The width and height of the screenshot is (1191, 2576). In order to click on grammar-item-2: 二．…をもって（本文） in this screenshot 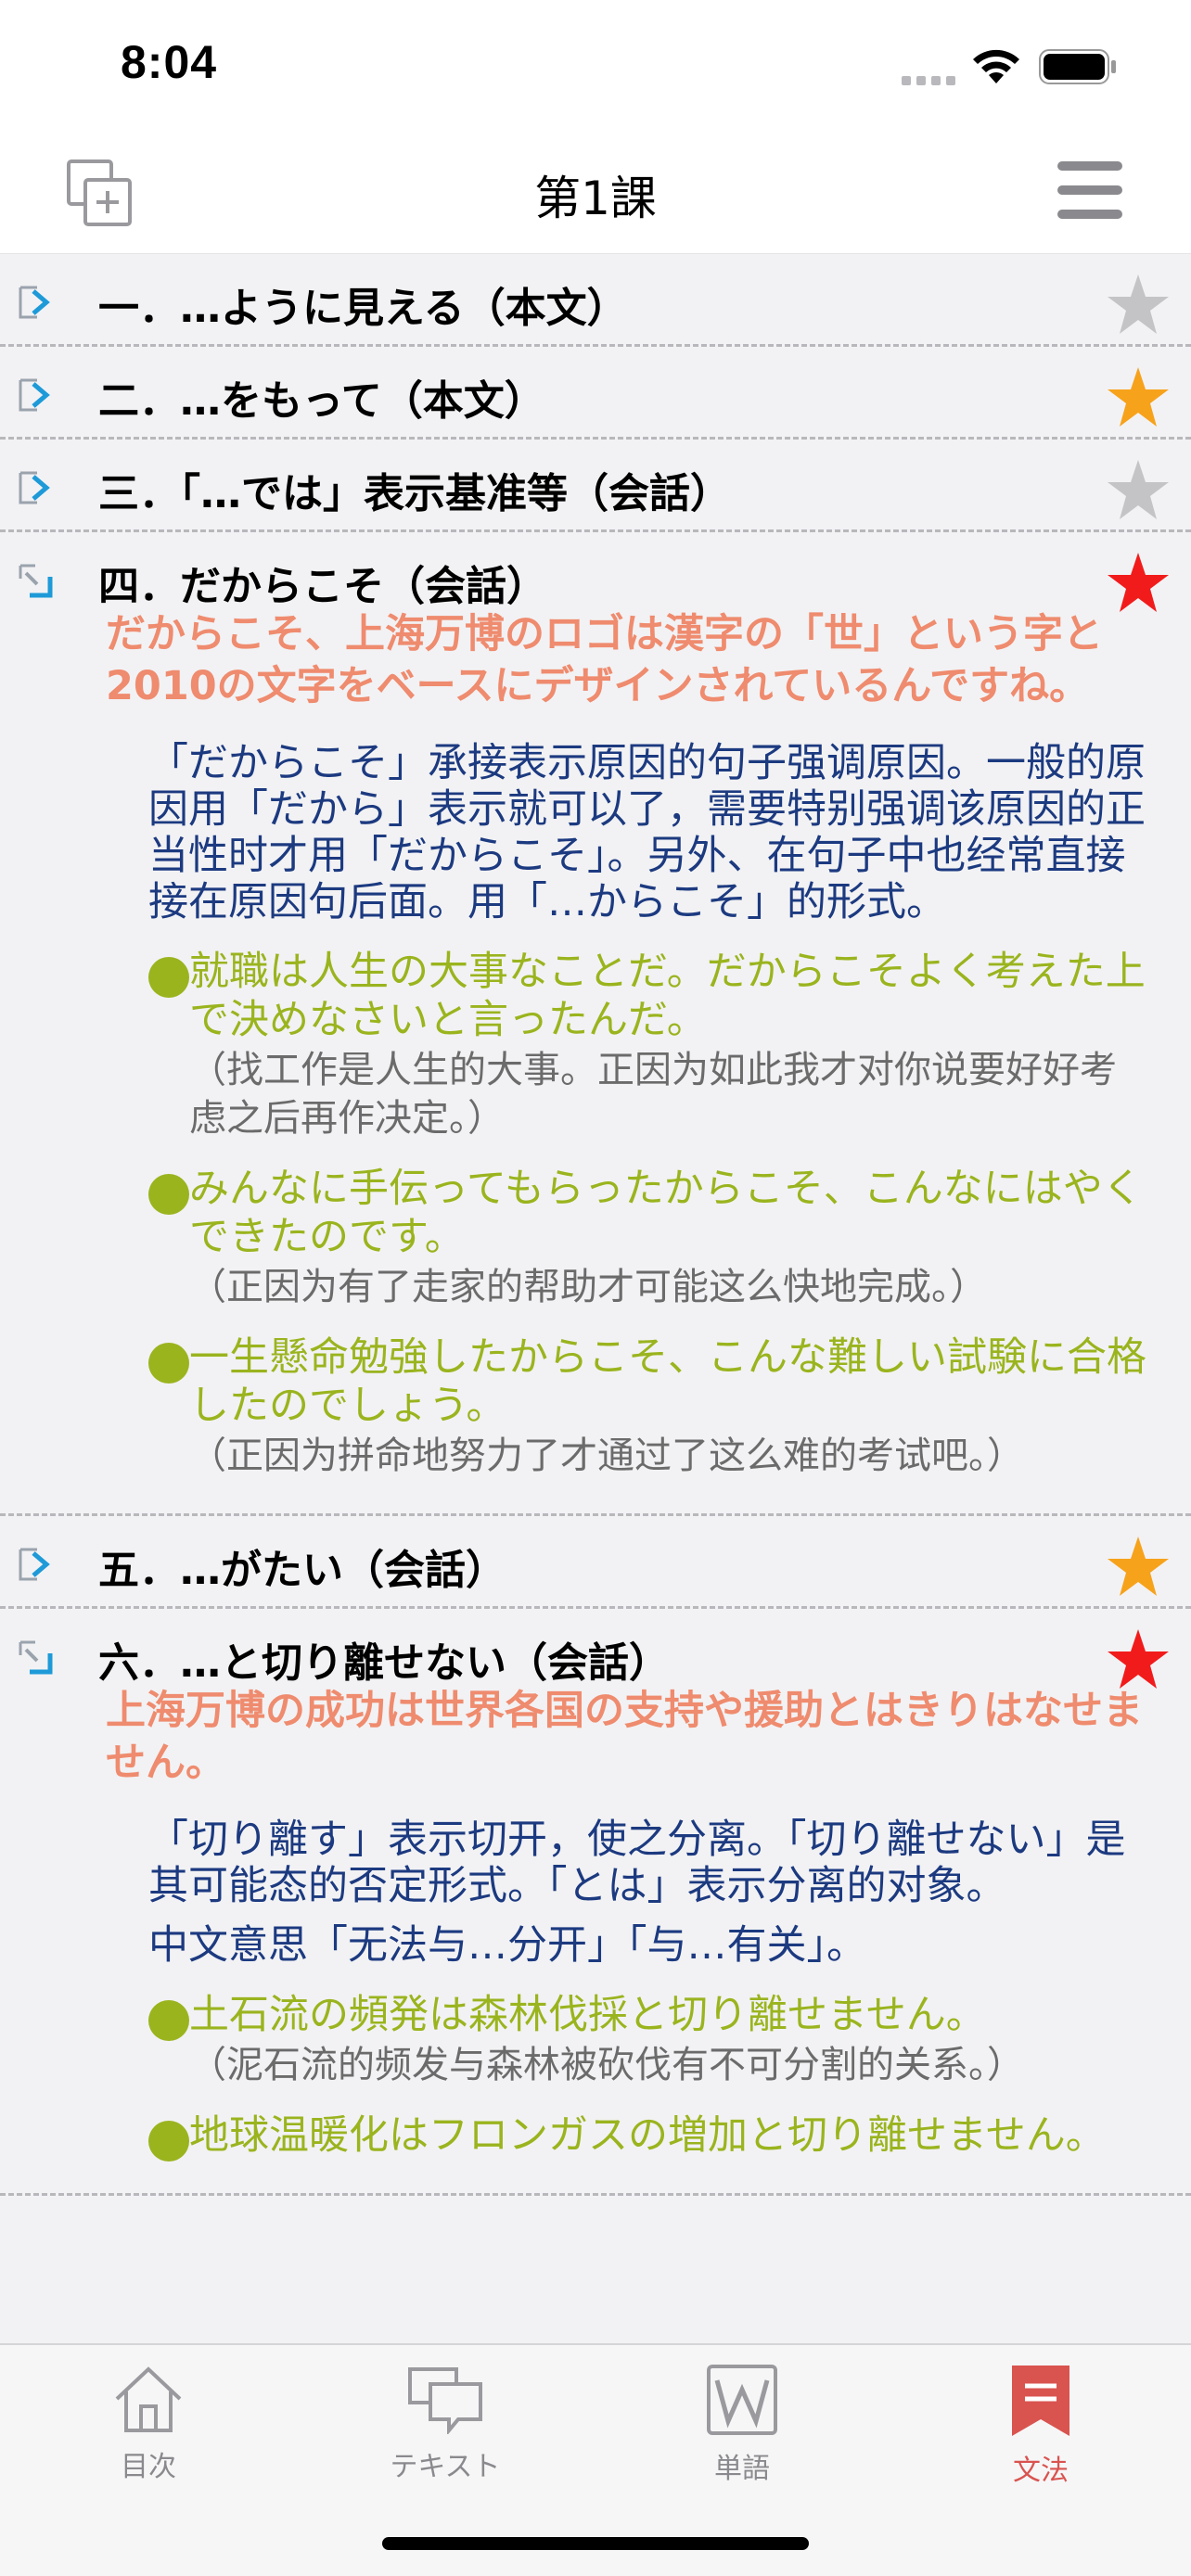, I will do `click(595, 393)`.